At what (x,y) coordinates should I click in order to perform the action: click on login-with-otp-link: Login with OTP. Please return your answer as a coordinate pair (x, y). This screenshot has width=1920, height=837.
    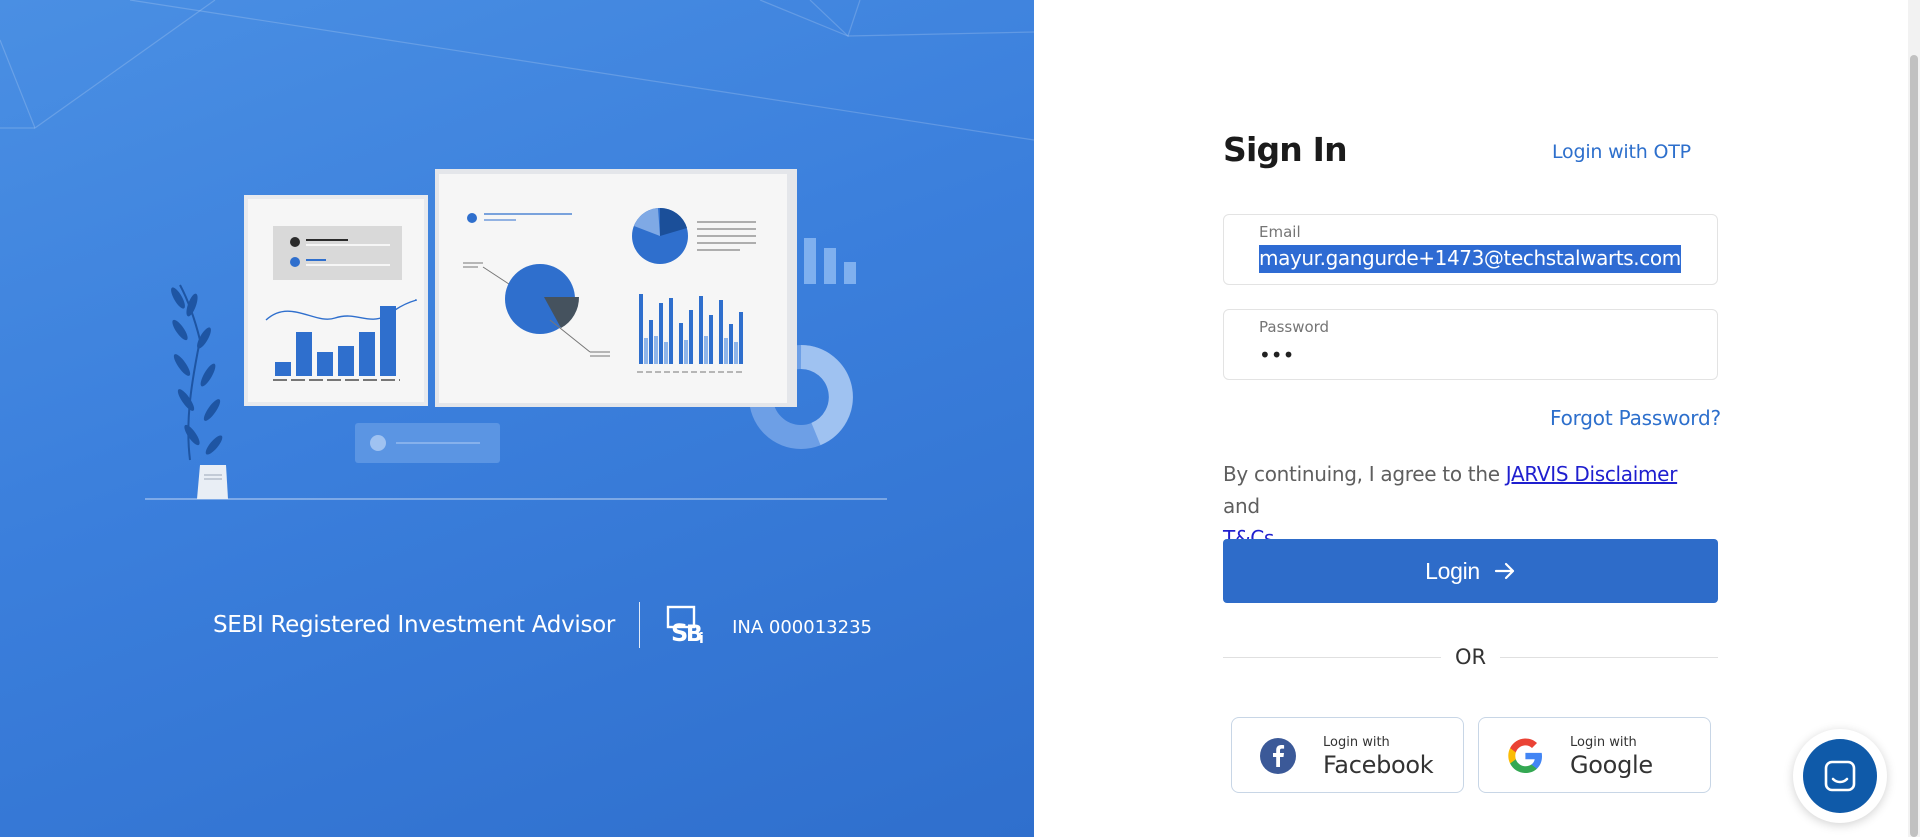
    Looking at the image, I should click on (1621, 152).